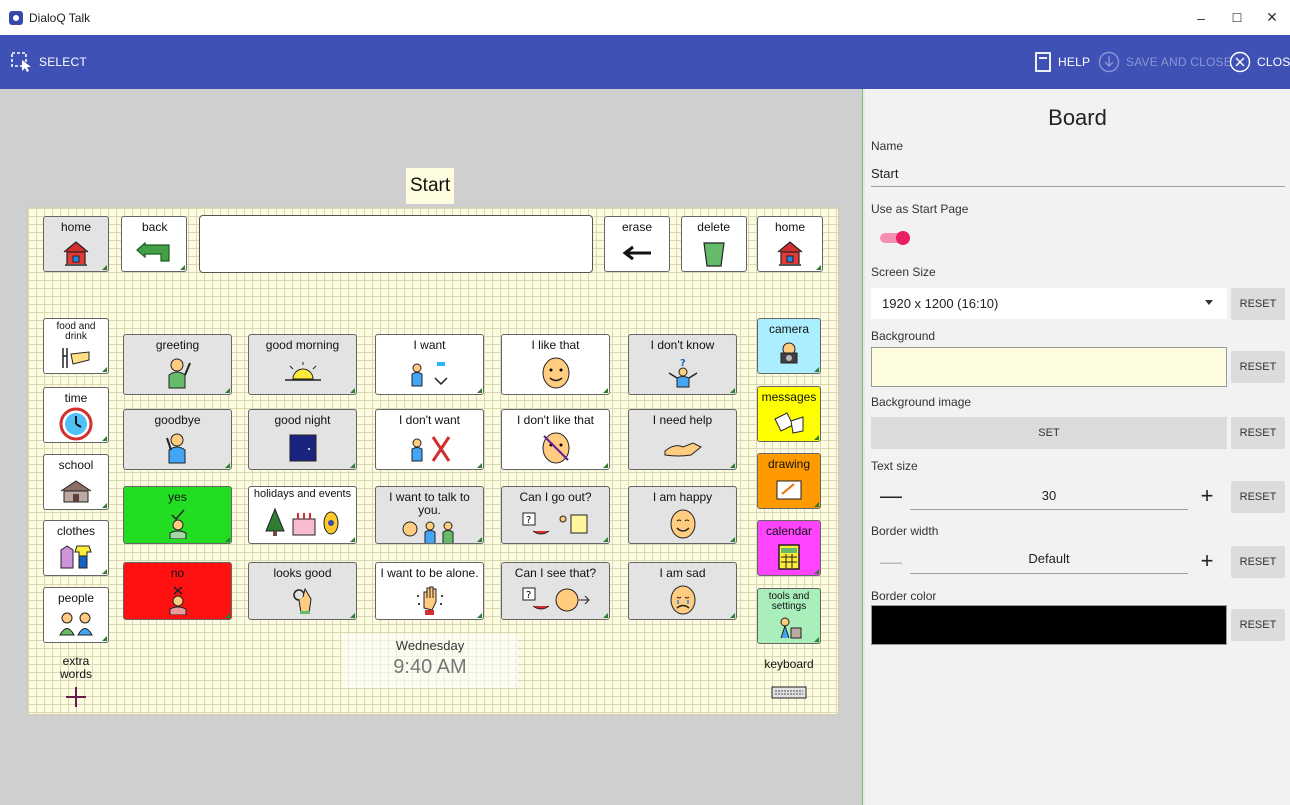 The width and height of the screenshot is (1290, 805). I want to click on grid-cell-i-dont-want: I don't want, so click(429, 439).